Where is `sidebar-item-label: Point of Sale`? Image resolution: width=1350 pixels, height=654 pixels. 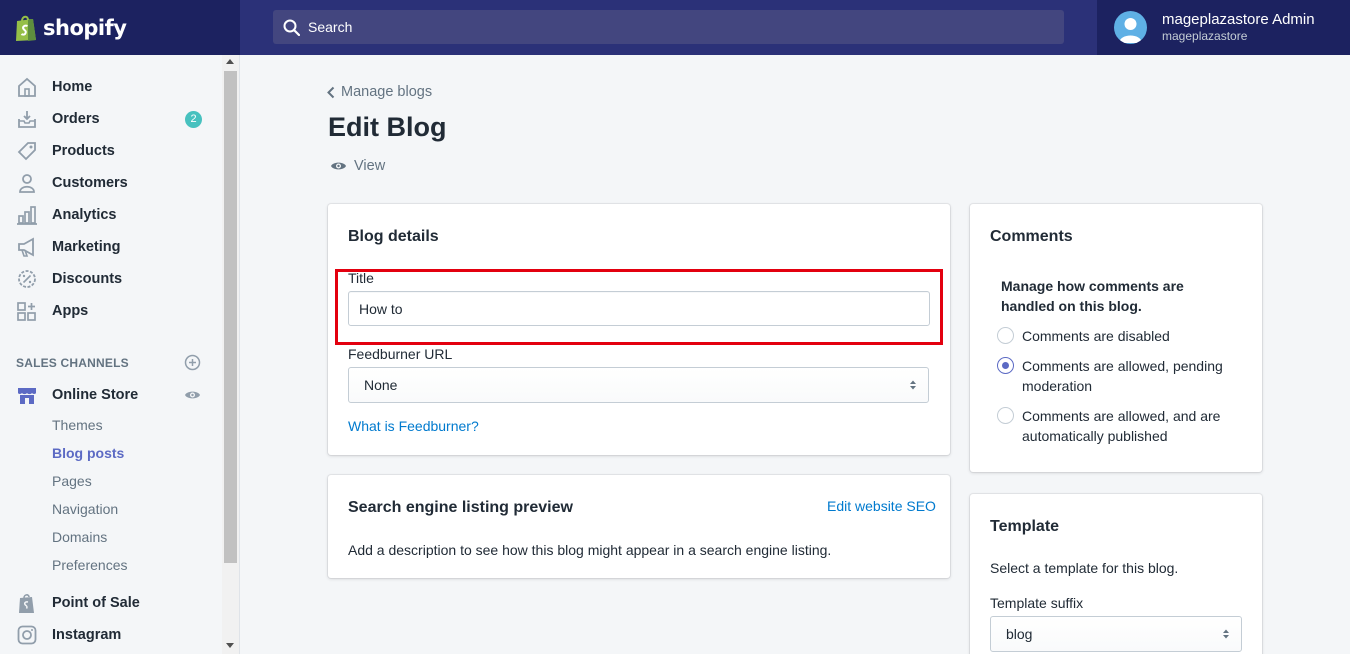 sidebar-item-label: Point of Sale is located at coordinates (96, 603).